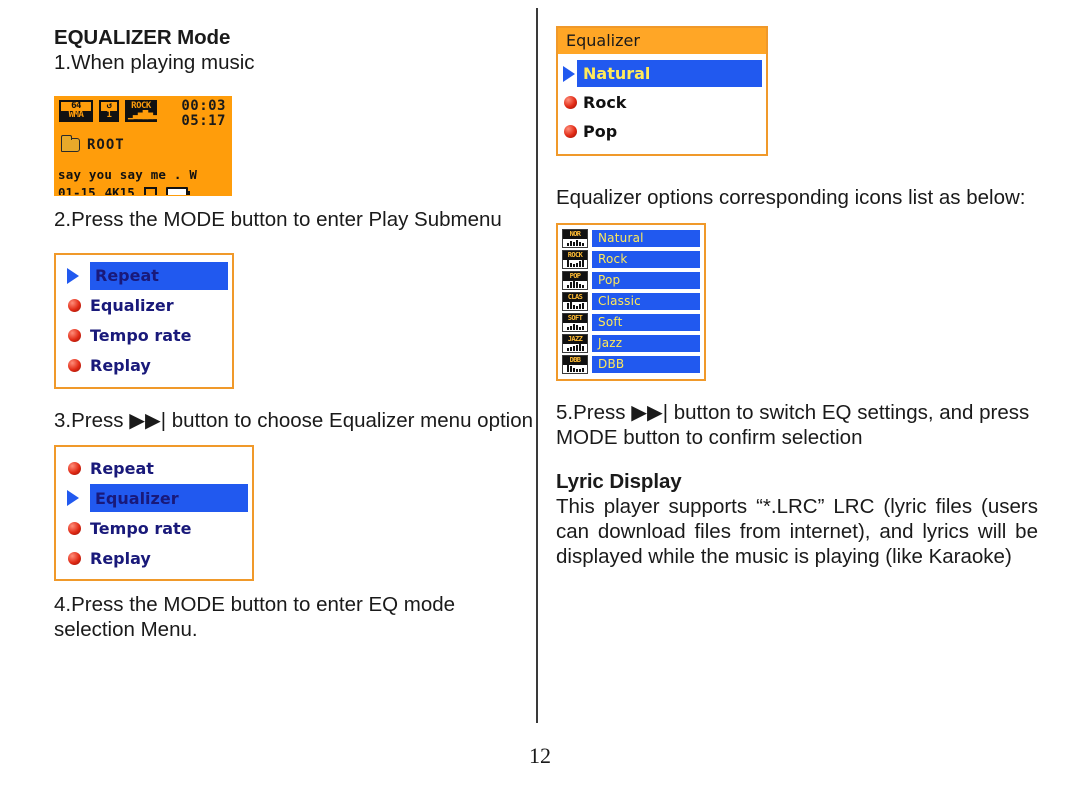 This screenshot has width=1080, height=785. What do you see at coordinates (662, 131) in the screenshot?
I see `eq-option-pop: Pop` at bounding box center [662, 131].